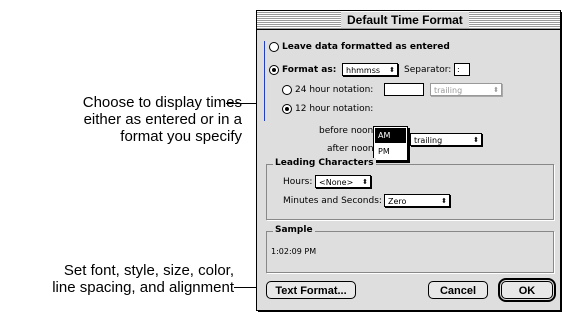  I want to click on callout-line: Set font, style, size, color,, so click(148, 270).